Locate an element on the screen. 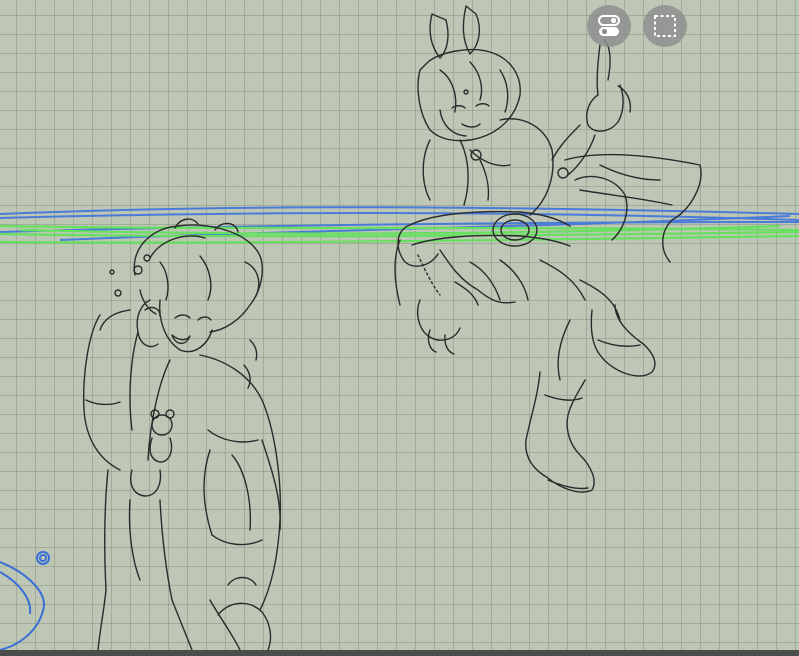 Image resolution: width=799 pixels, height=656 pixels. selection-button is located at coordinates (665, 26).